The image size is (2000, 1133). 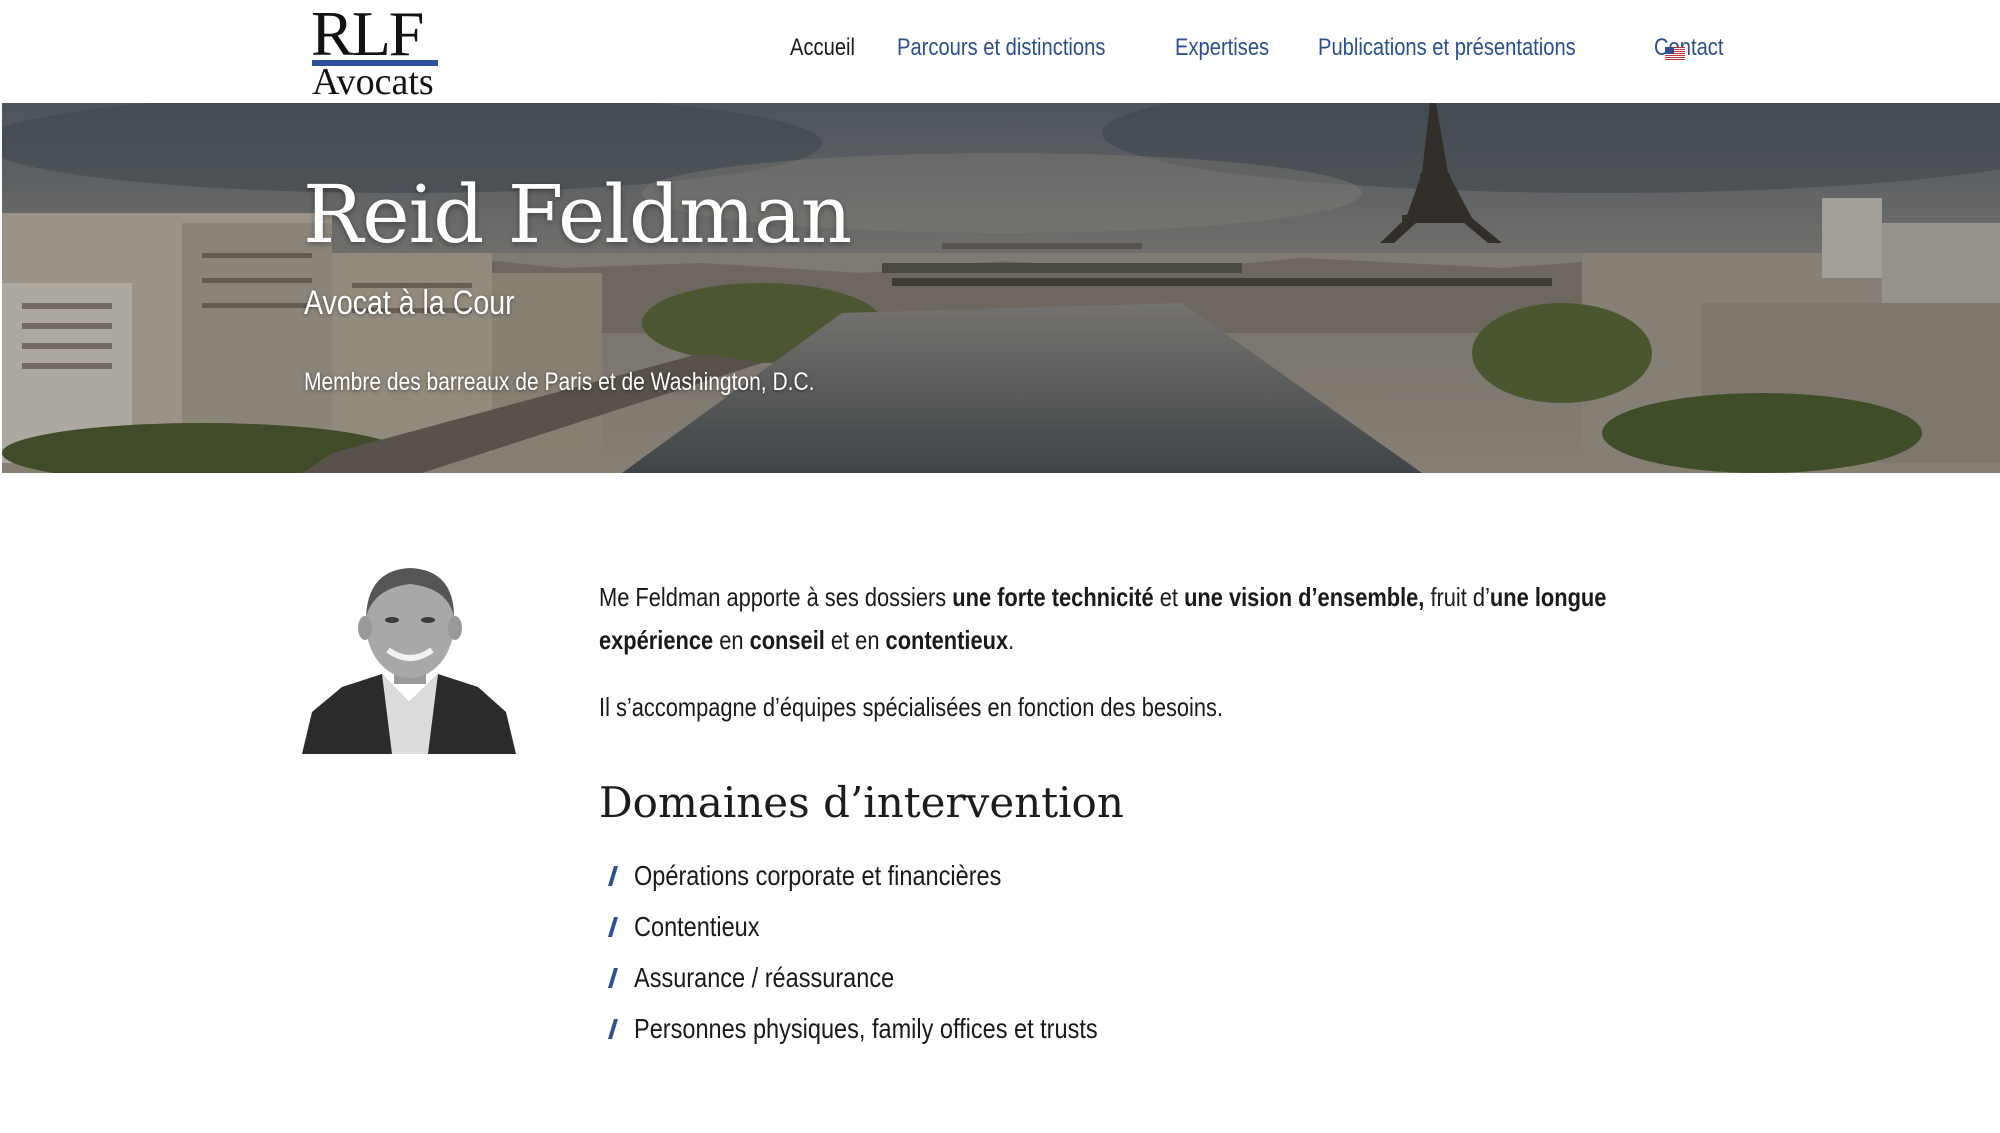 I want to click on domain-label: Opérations corporate et financières, so click(x=818, y=875).